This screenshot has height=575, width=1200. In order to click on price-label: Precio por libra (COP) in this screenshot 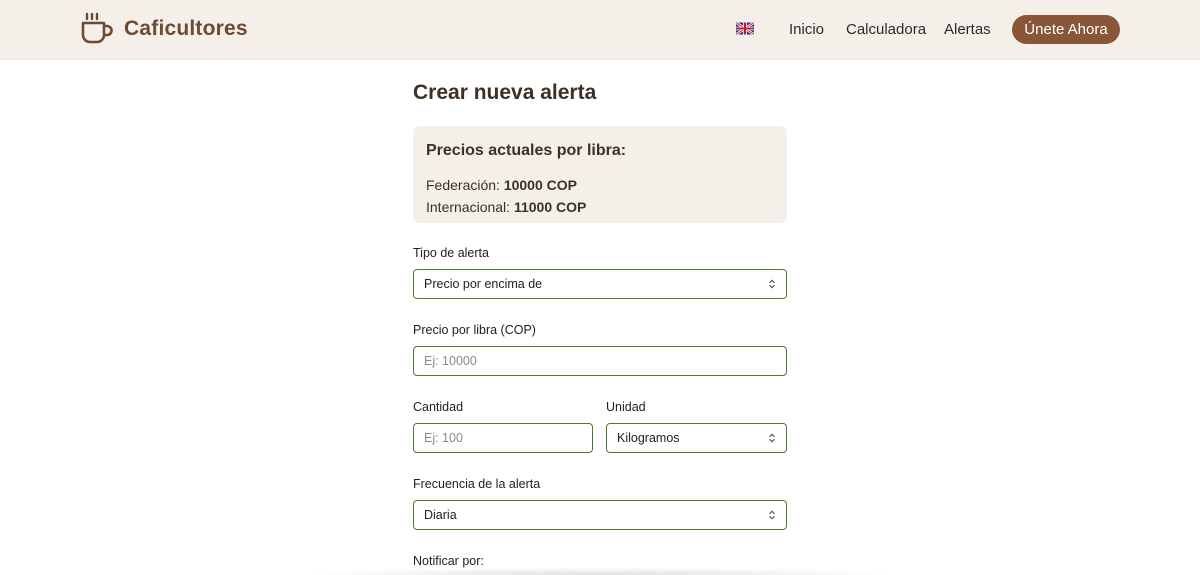, I will do `click(474, 330)`.